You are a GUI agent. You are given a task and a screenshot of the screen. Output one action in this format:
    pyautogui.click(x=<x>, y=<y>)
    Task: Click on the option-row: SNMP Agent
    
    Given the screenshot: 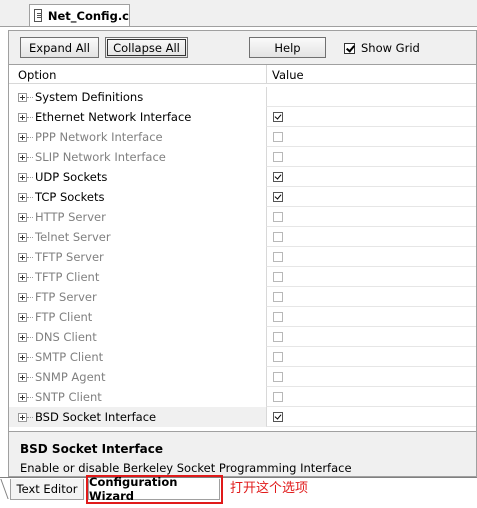 What is the action you would take?
    pyautogui.click(x=242, y=377)
    